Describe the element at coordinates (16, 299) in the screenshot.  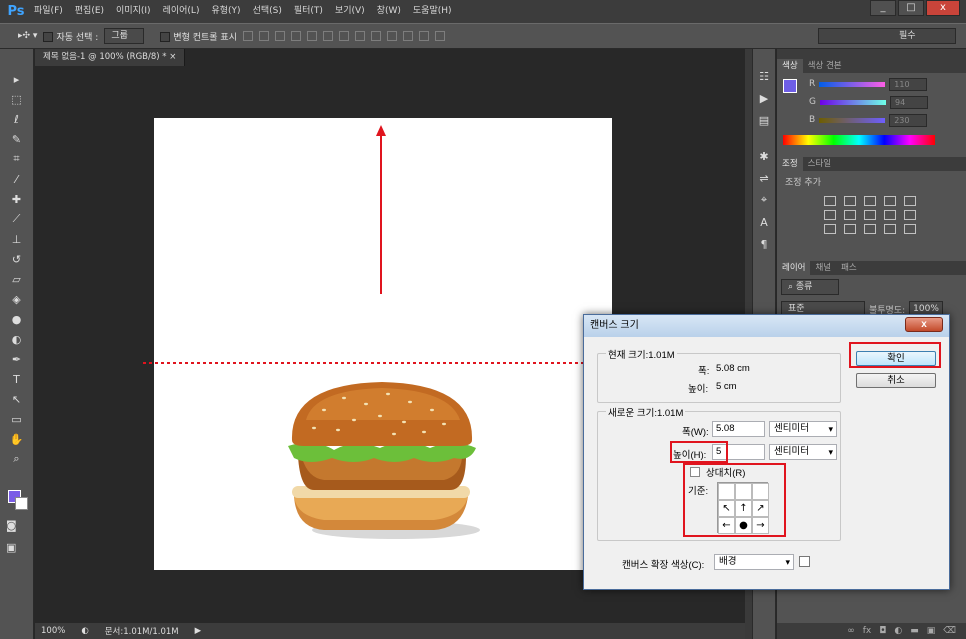
I see `bucket-tool-icon: ◈` at that location.